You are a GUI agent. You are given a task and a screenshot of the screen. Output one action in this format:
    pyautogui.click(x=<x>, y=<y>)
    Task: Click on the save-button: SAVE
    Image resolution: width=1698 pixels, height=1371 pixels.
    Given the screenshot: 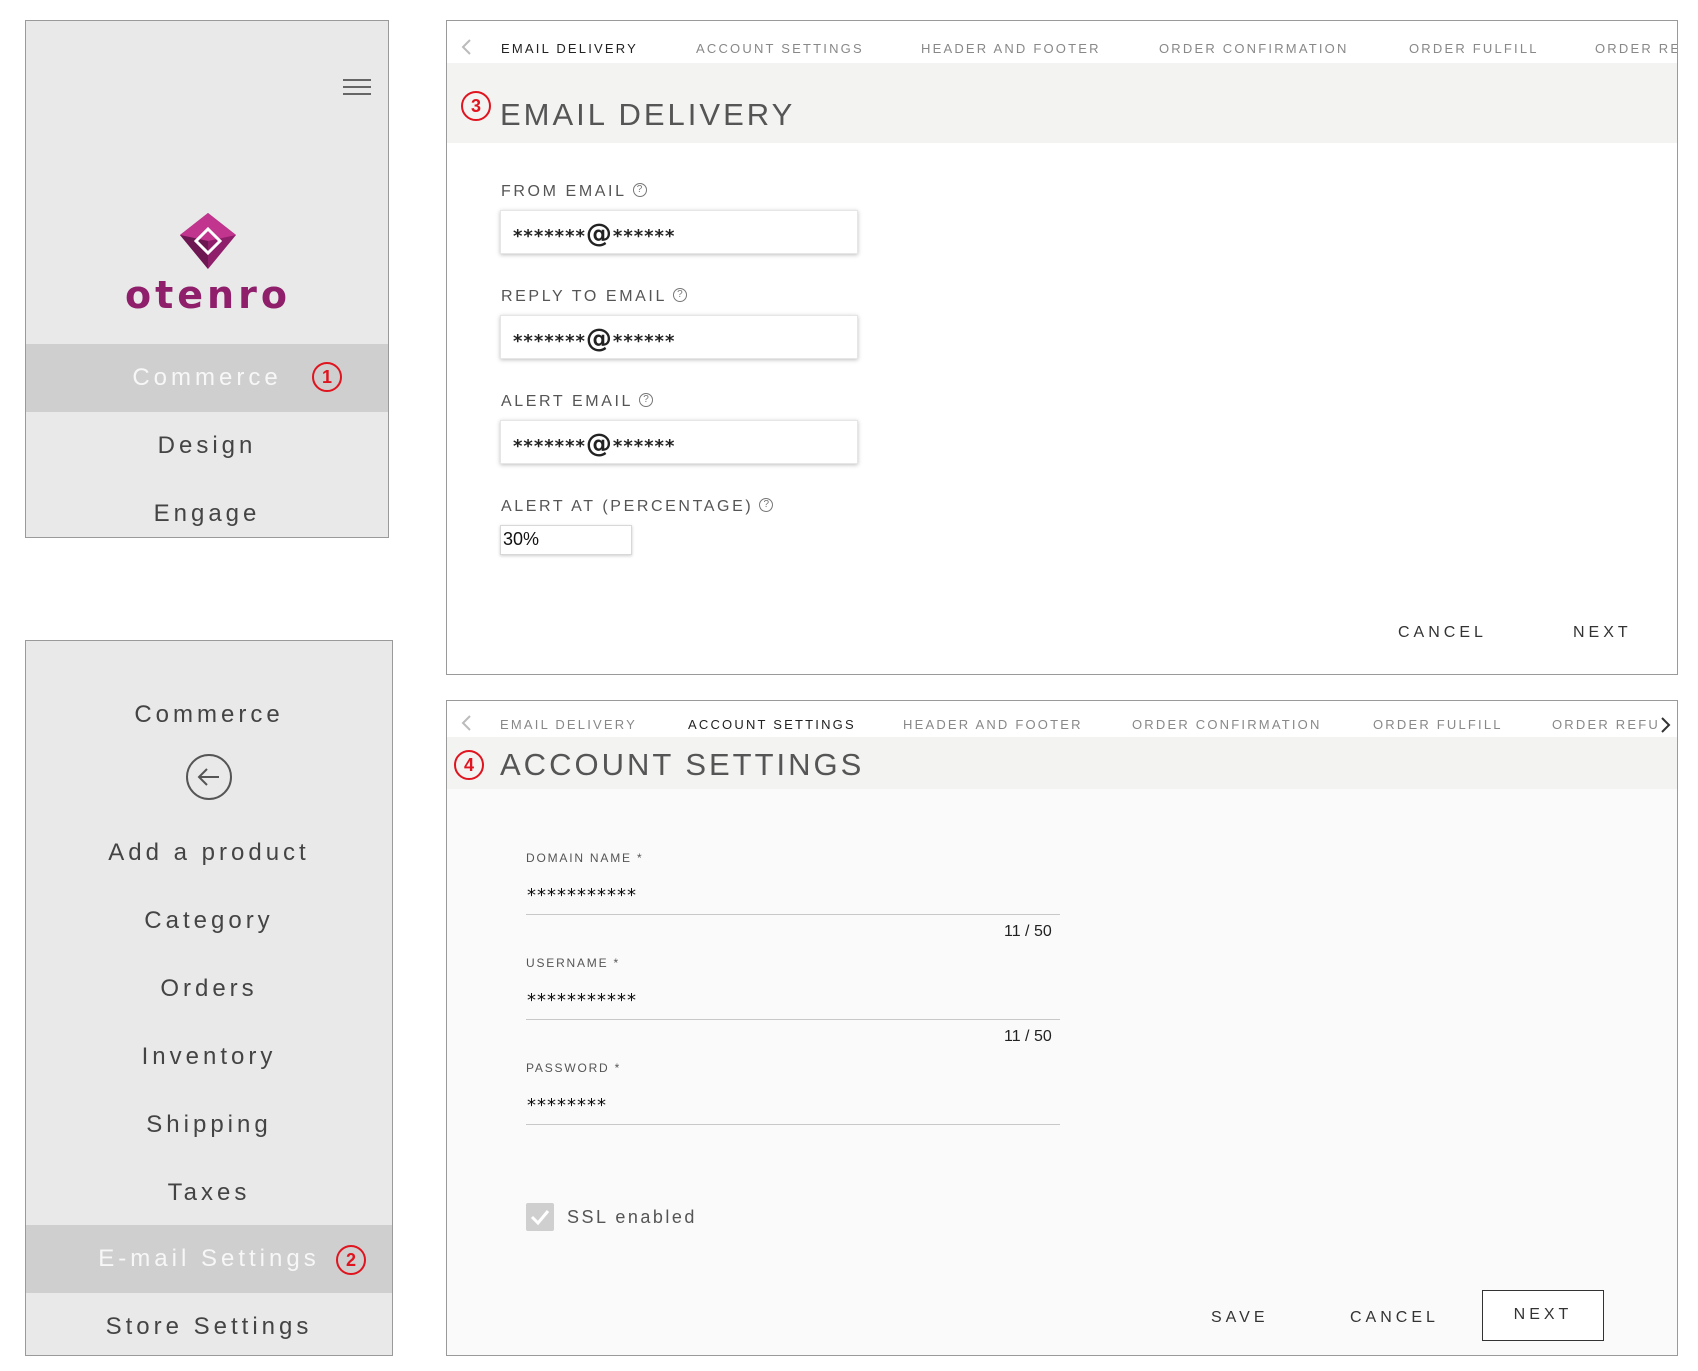 What is the action you would take?
    pyautogui.click(x=1240, y=1318)
    